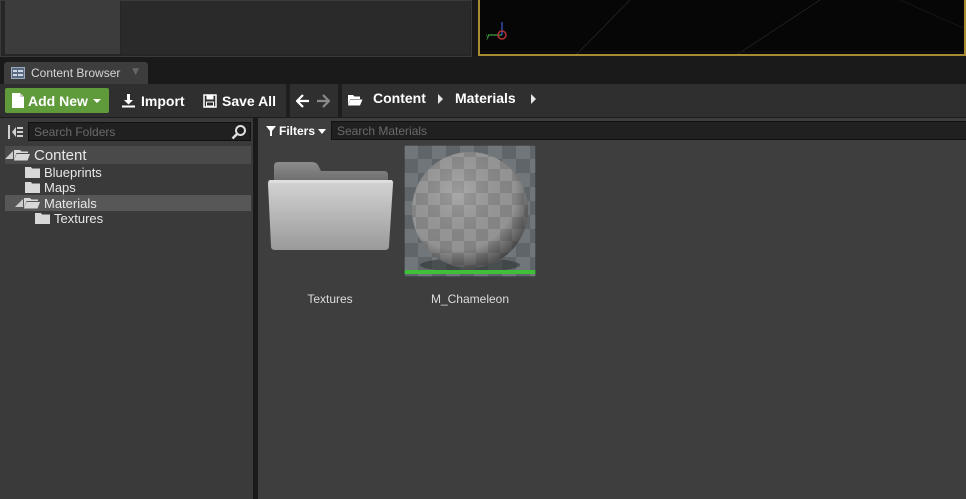 This screenshot has width=966, height=499. I want to click on back-arrow-icon, so click(303, 101).